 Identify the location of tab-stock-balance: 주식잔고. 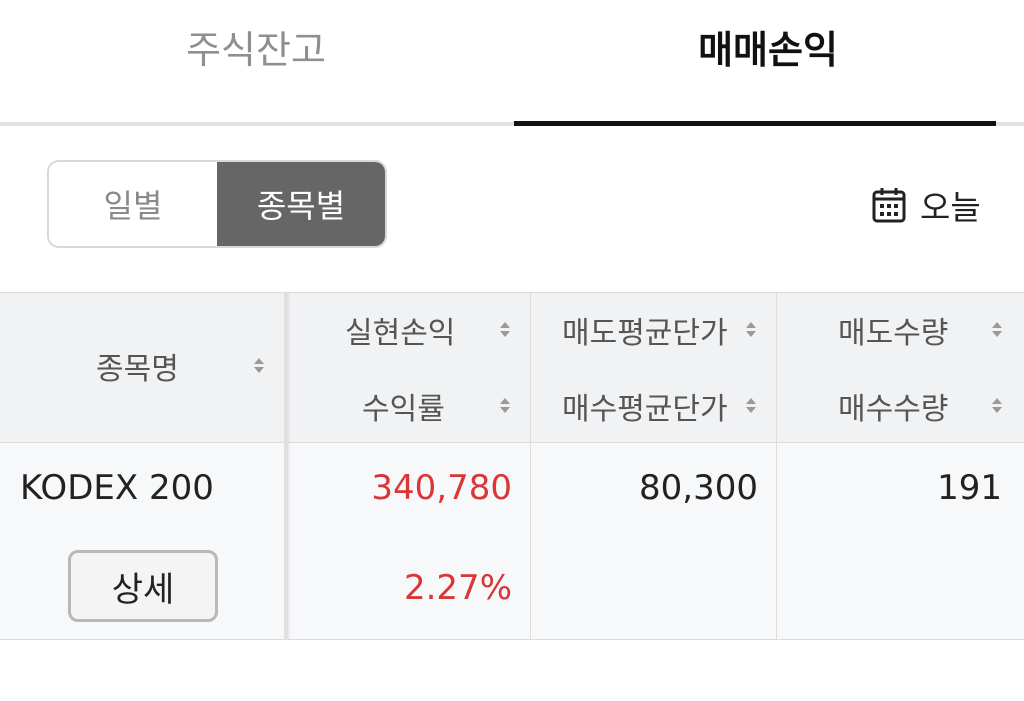
(256, 61).